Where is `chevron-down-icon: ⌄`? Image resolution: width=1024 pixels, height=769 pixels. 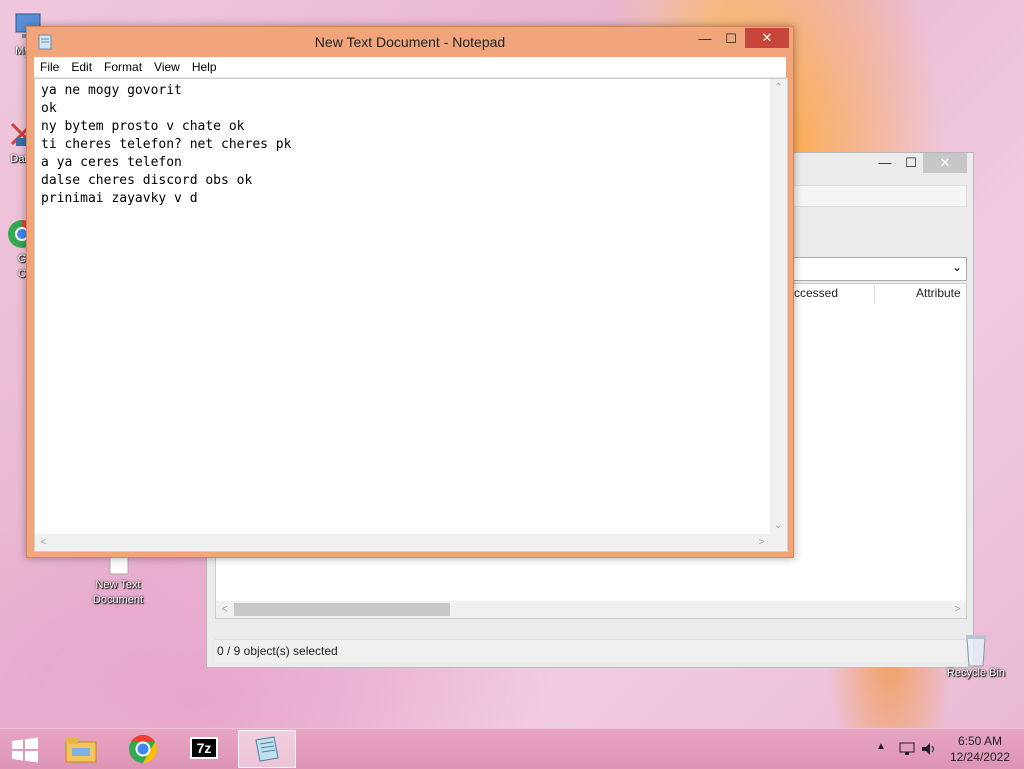 chevron-down-icon: ⌄ is located at coordinates (957, 267).